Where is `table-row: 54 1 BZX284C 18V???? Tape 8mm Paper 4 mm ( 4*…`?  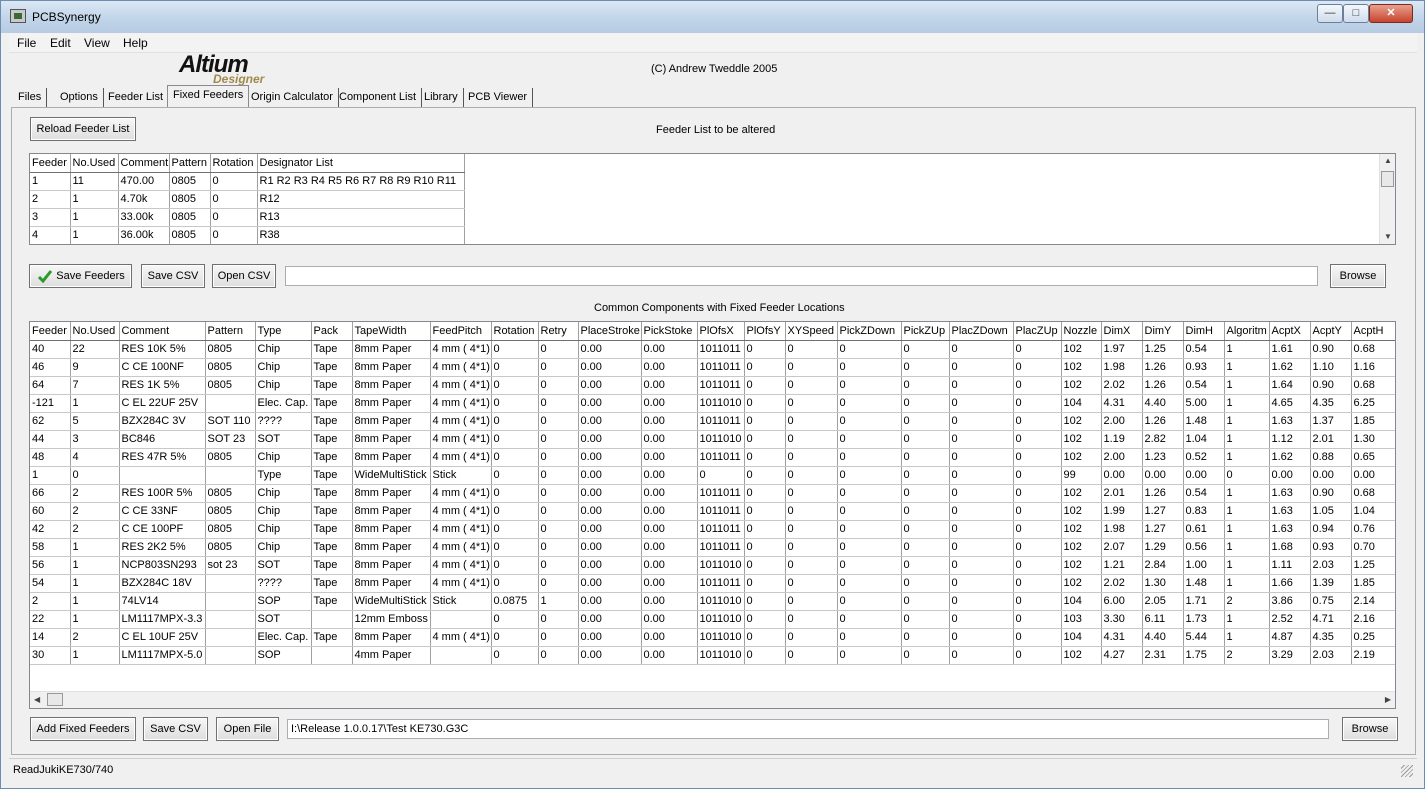 table-row: 54 1 BZX284C 18V???? Tape 8mm Paper 4 mm ( 4*… is located at coordinates (712, 583).